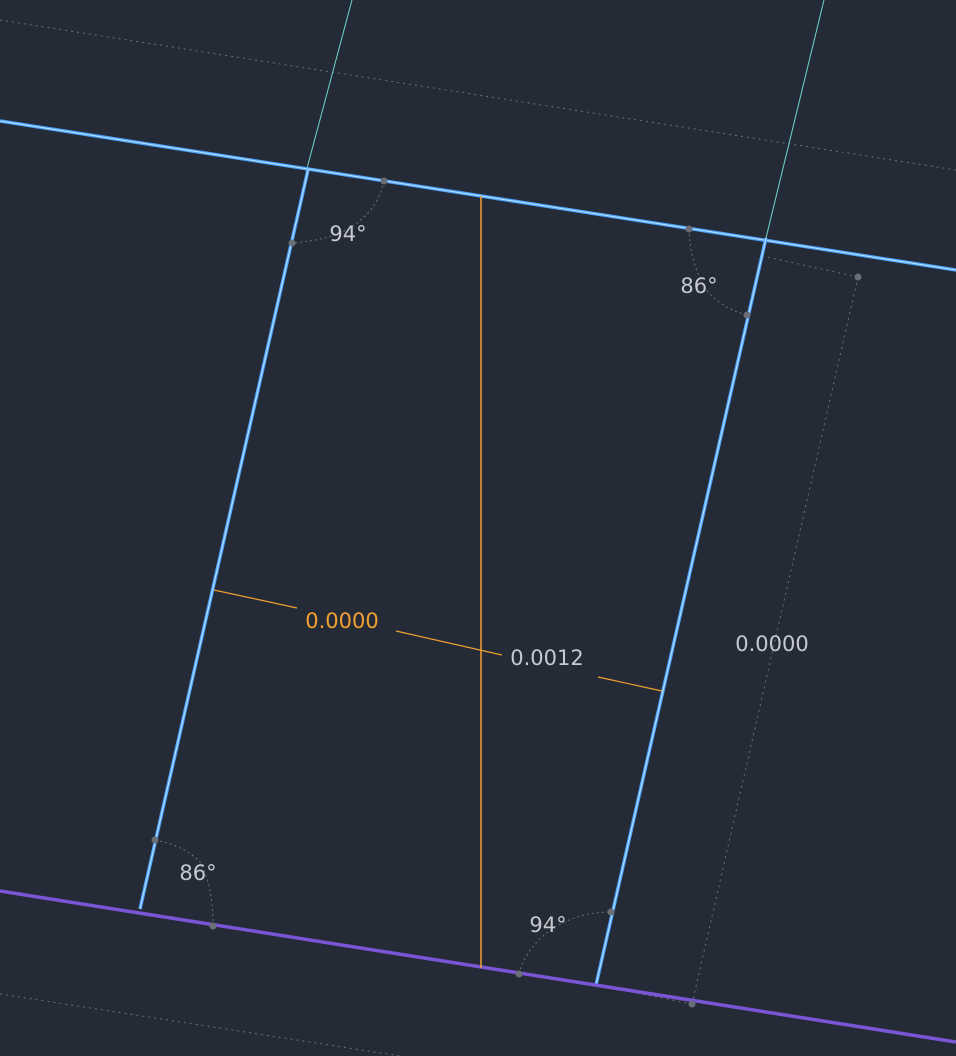 This screenshot has height=1056, width=956. I want to click on wall-line-right, so click(681, 611).